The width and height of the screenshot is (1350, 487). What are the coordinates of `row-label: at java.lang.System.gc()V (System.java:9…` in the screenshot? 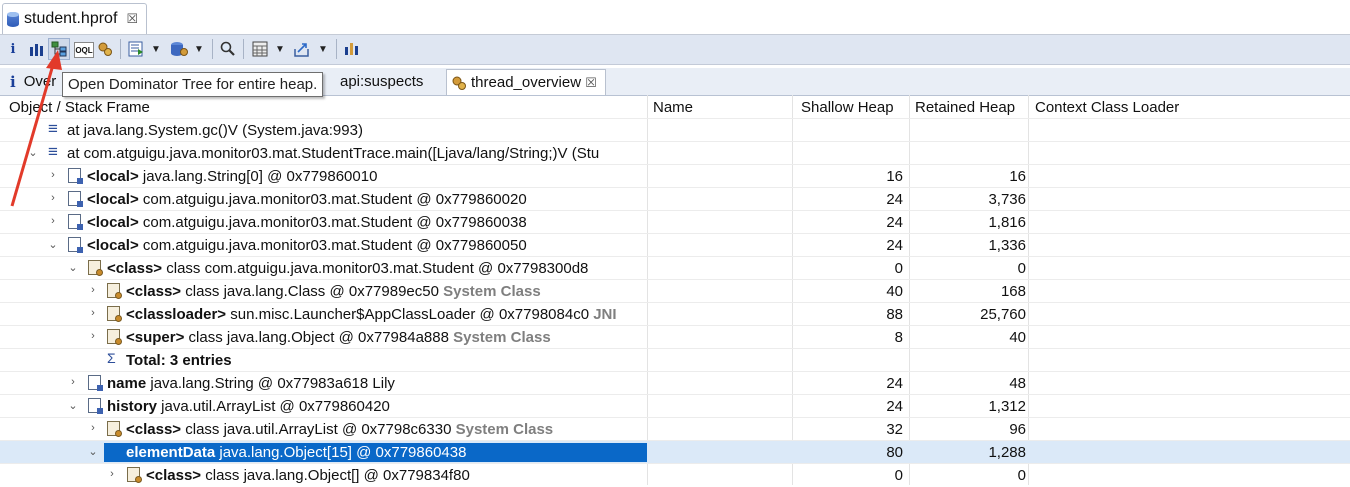 It's located at (215, 130).